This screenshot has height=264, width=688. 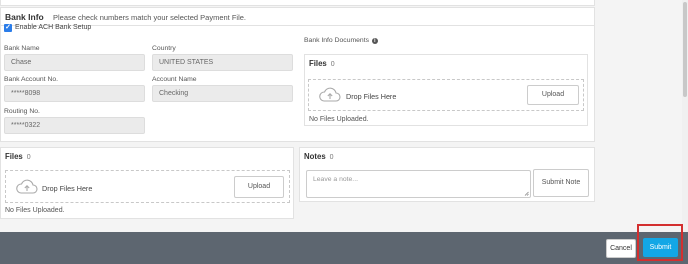 What do you see at coordinates (174, 79) in the screenshot?
I see `account-name-label: Account Name` at bounding box center [174, 79].